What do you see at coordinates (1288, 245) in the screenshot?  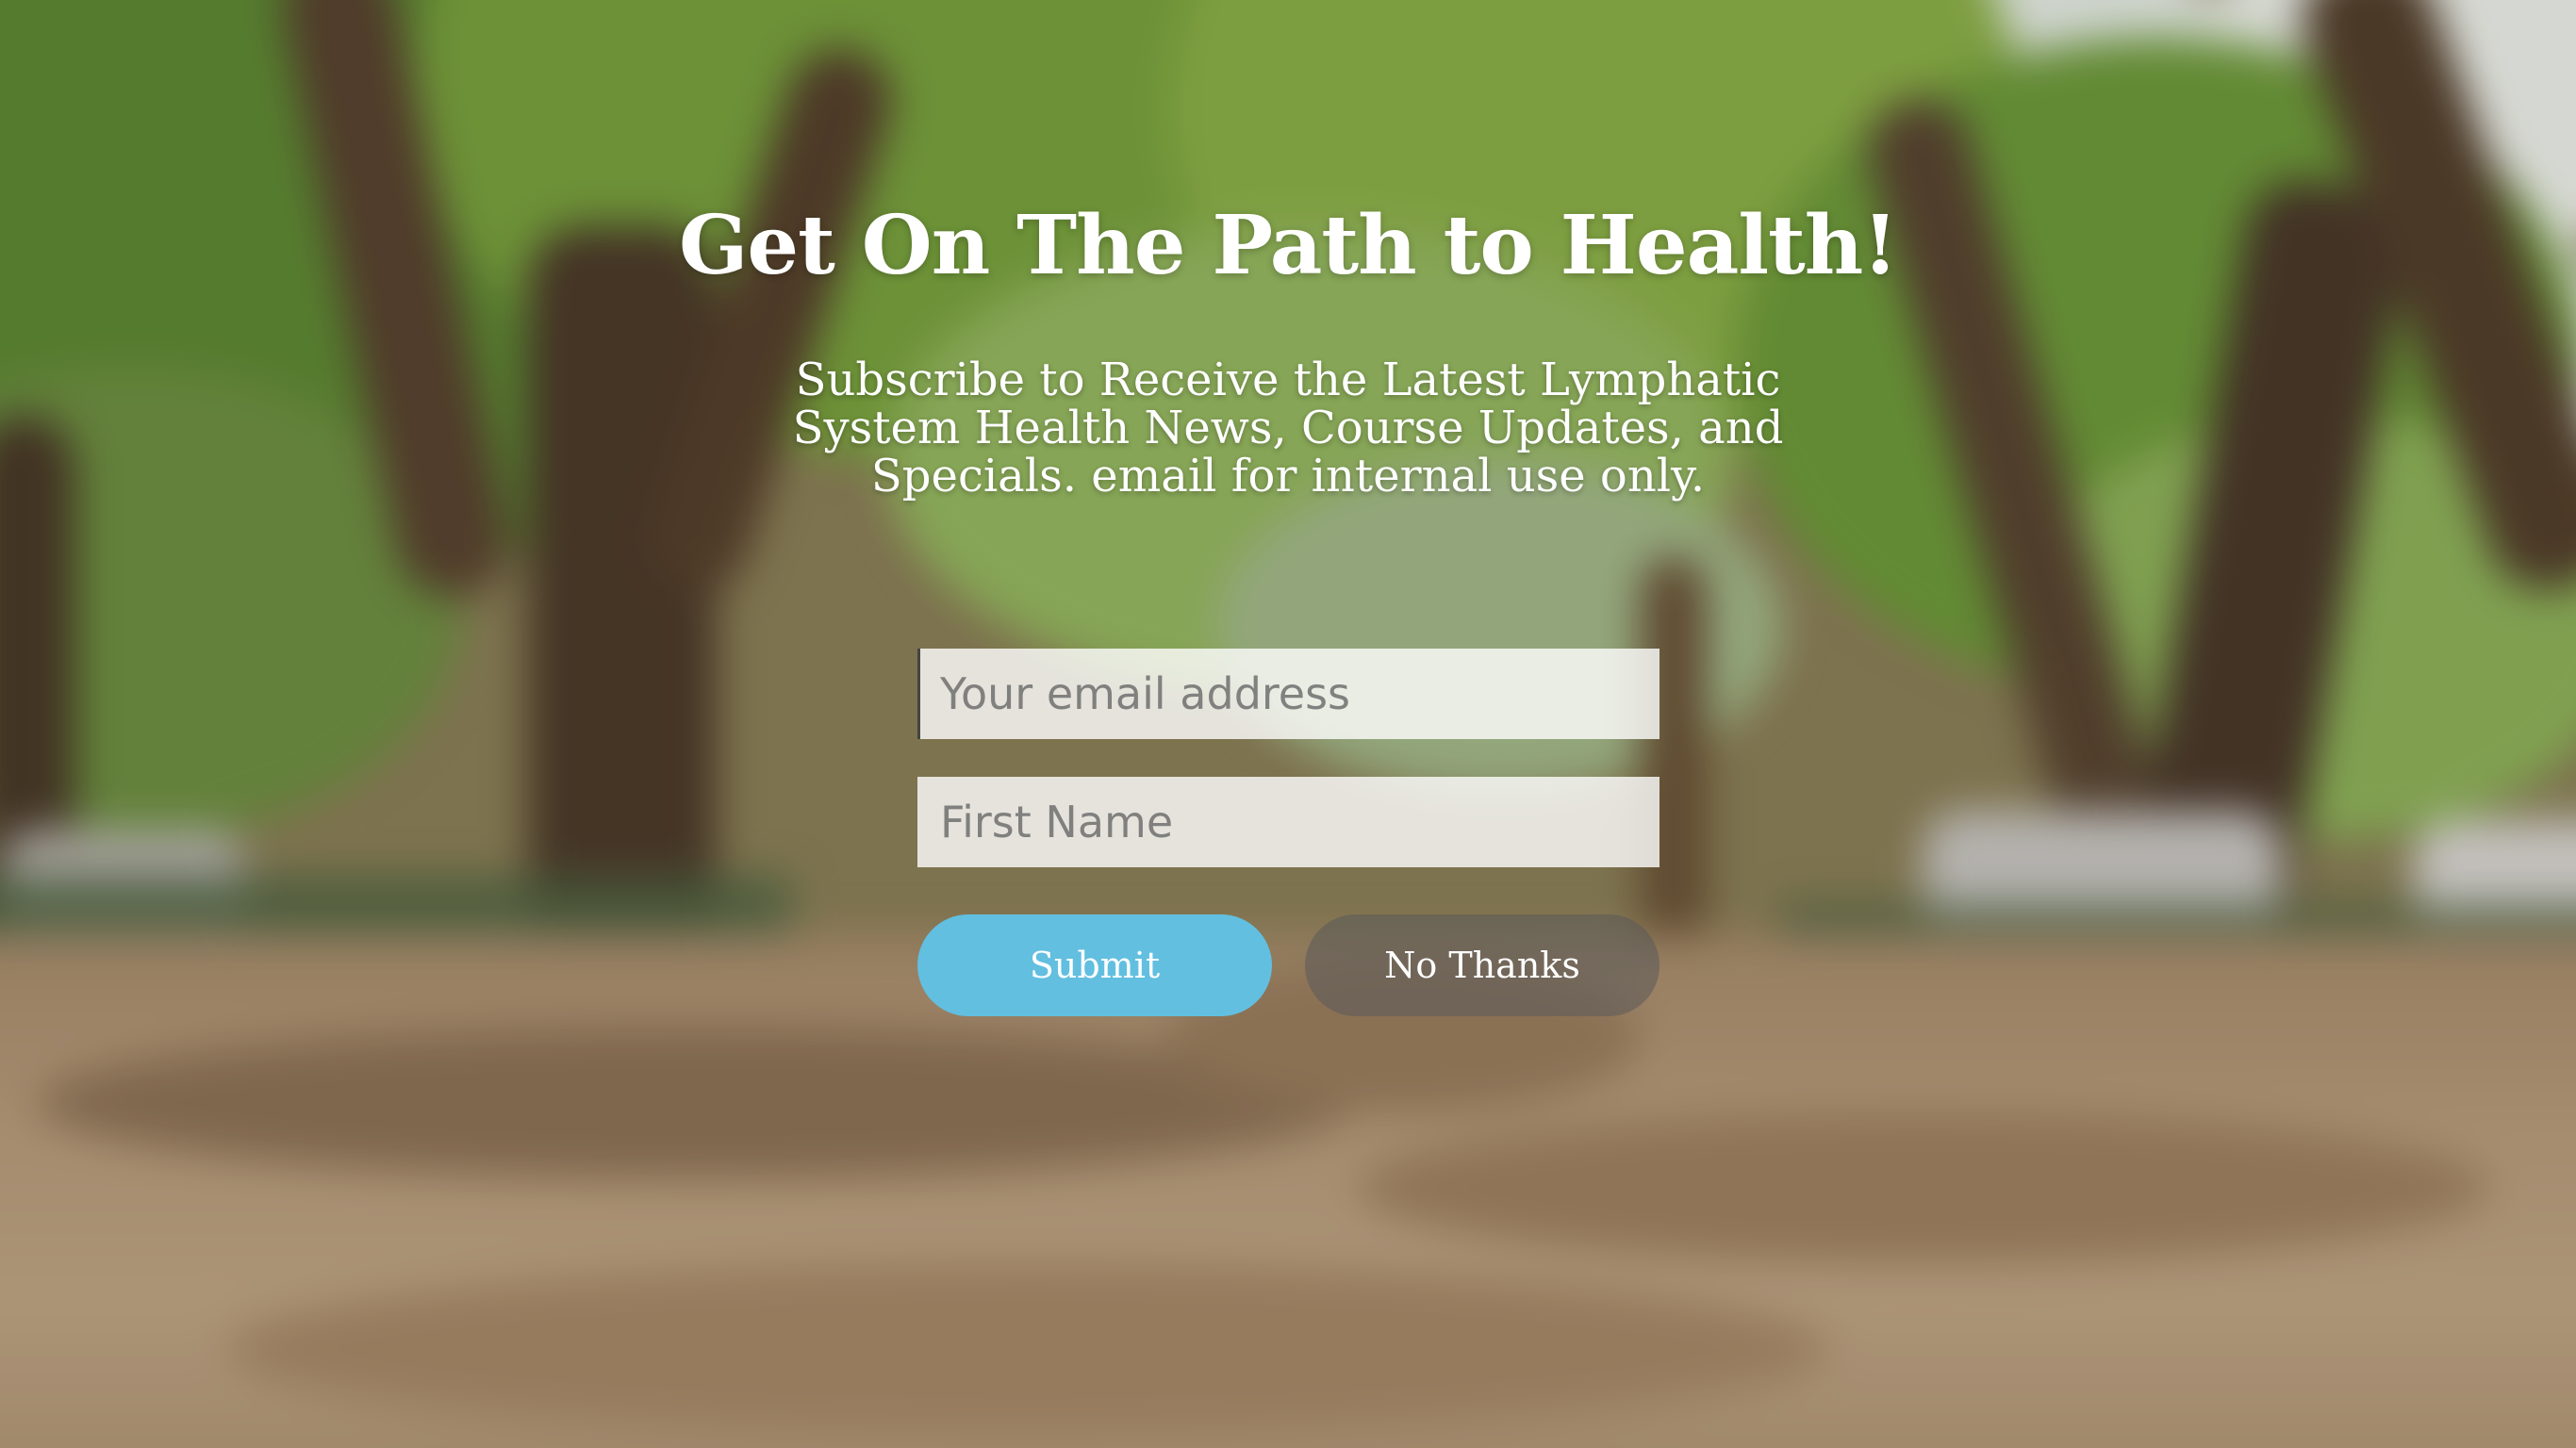 I see `popup-headline: Get On The Path to Health!` at bounding box center [1288, 245].